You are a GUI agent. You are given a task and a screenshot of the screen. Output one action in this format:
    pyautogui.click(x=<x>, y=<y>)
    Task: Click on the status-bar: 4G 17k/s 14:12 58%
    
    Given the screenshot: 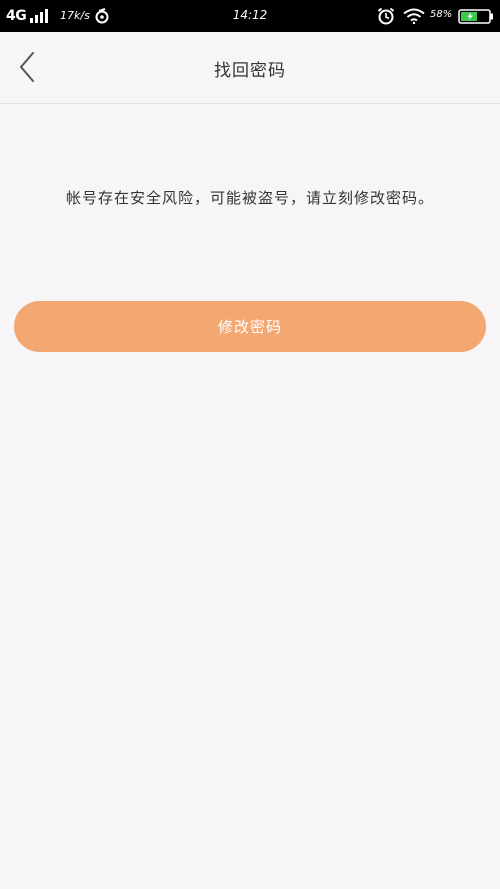 What is the action you would take?
    pyautogui.click(x=250, y=16)
    